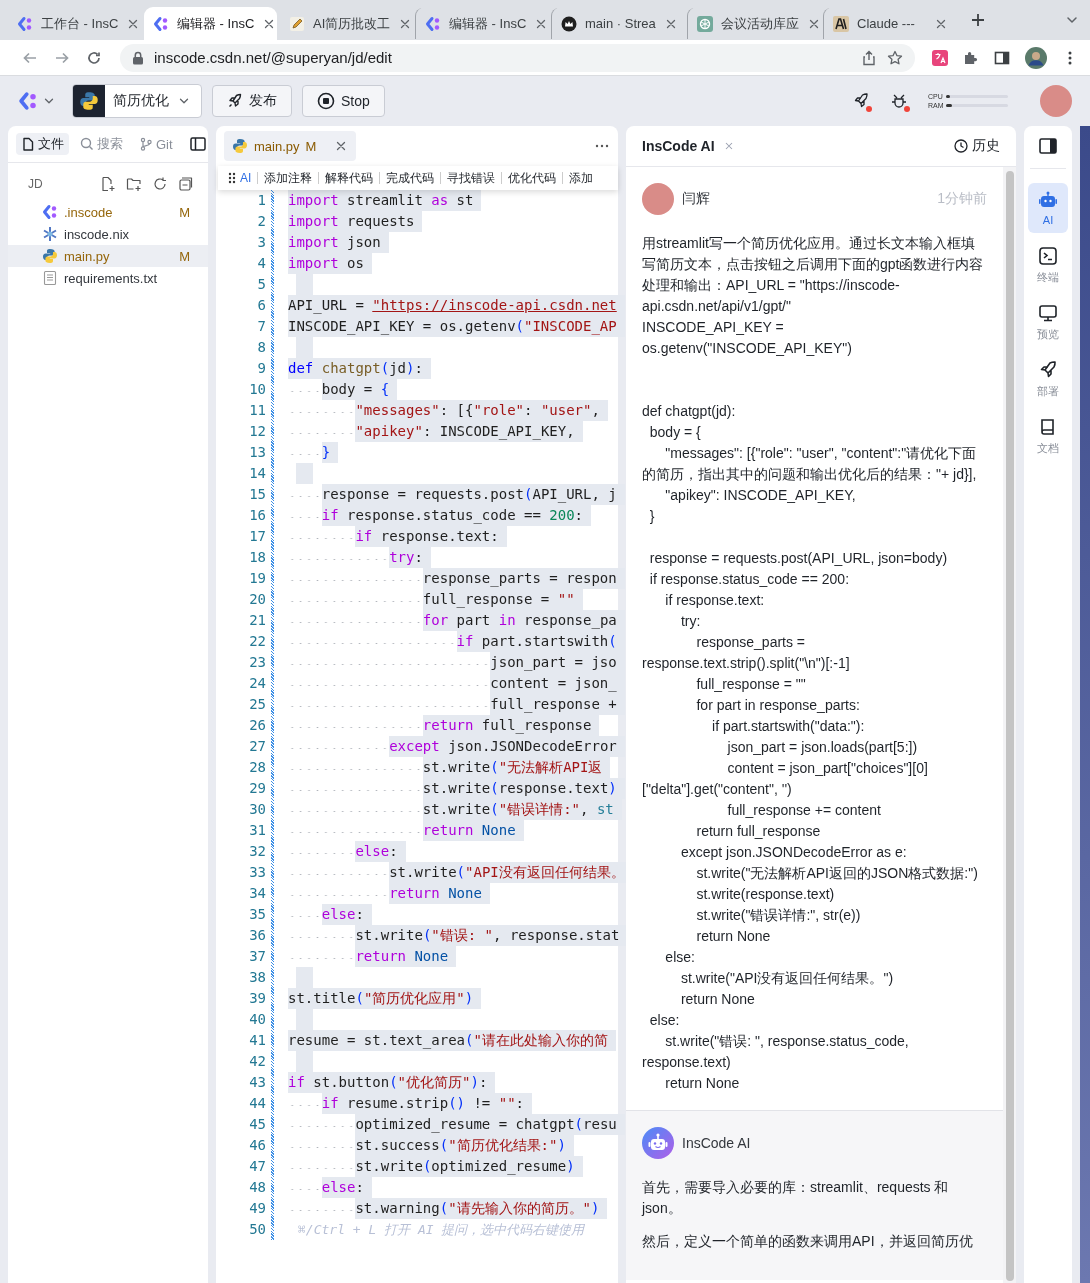 The width and height of the screenshot is (1090, 1283). What do you see at coordinates (232, 178) in the screenshot?
I see `drag-handle-icon` at bounding box center [232, 178].